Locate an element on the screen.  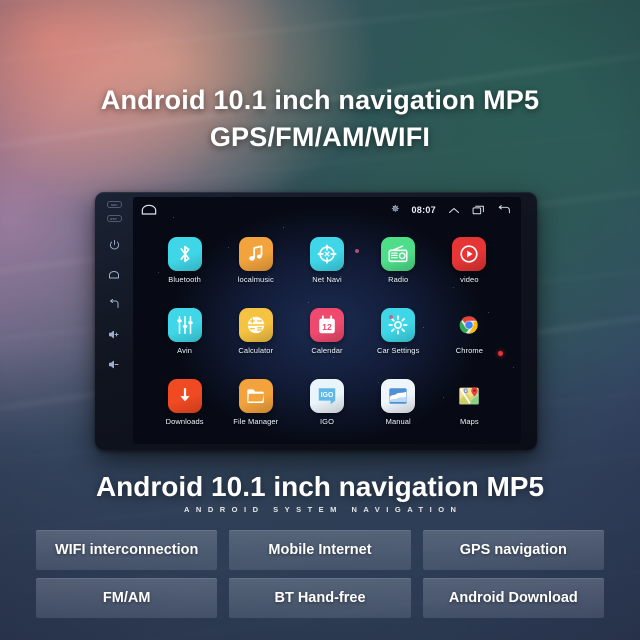
mic-port-label: MIC is located at coordinates (114, 204).